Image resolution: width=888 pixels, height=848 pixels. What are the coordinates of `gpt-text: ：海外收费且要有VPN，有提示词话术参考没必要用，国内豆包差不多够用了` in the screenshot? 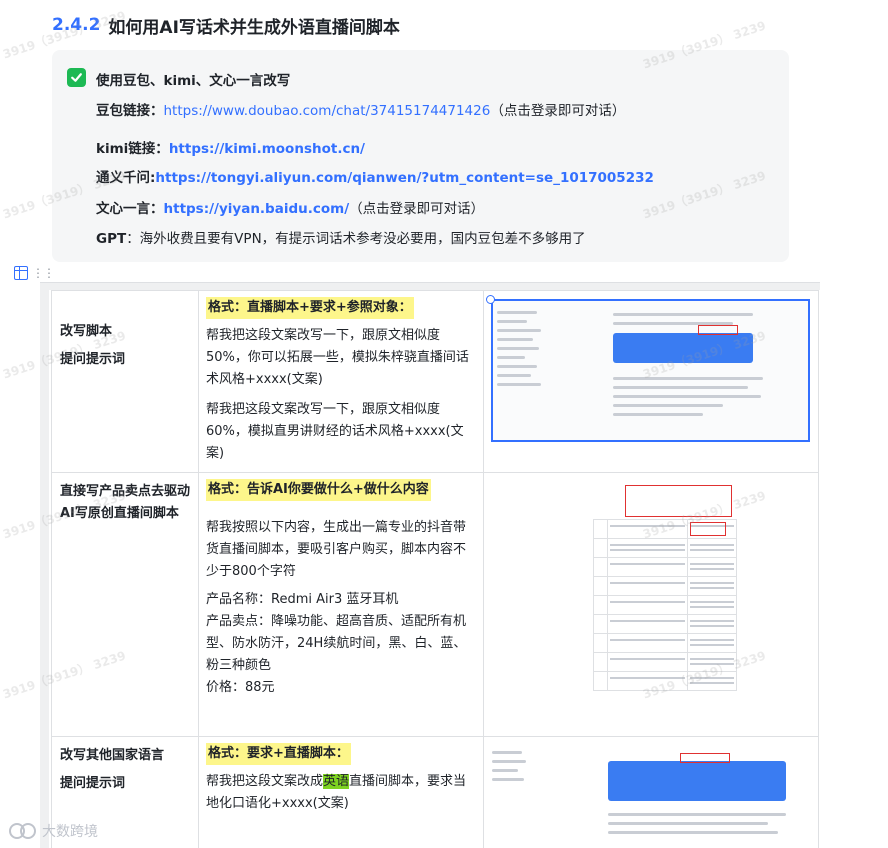 It's located at (356, 239).